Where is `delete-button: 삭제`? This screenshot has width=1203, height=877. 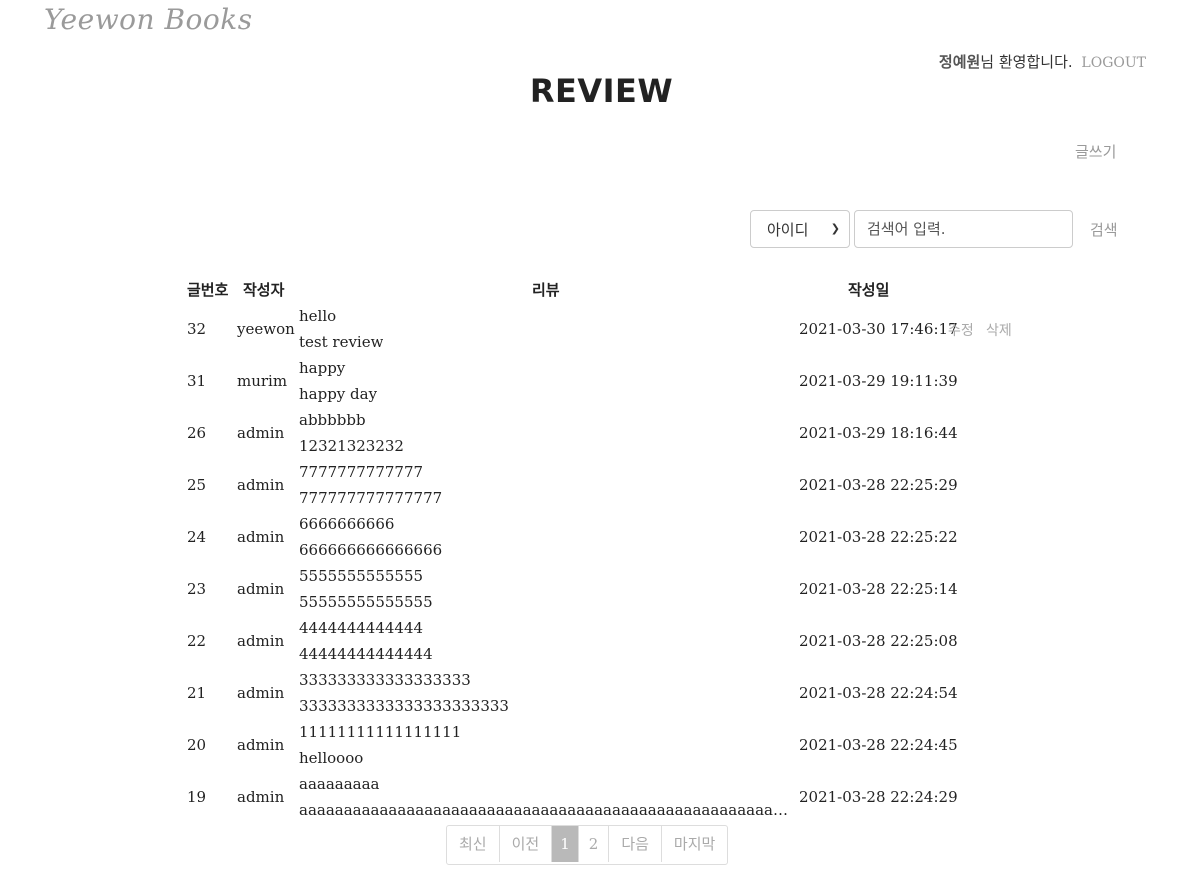
delete-button: 삭제 is located at coordinates (999, 330).